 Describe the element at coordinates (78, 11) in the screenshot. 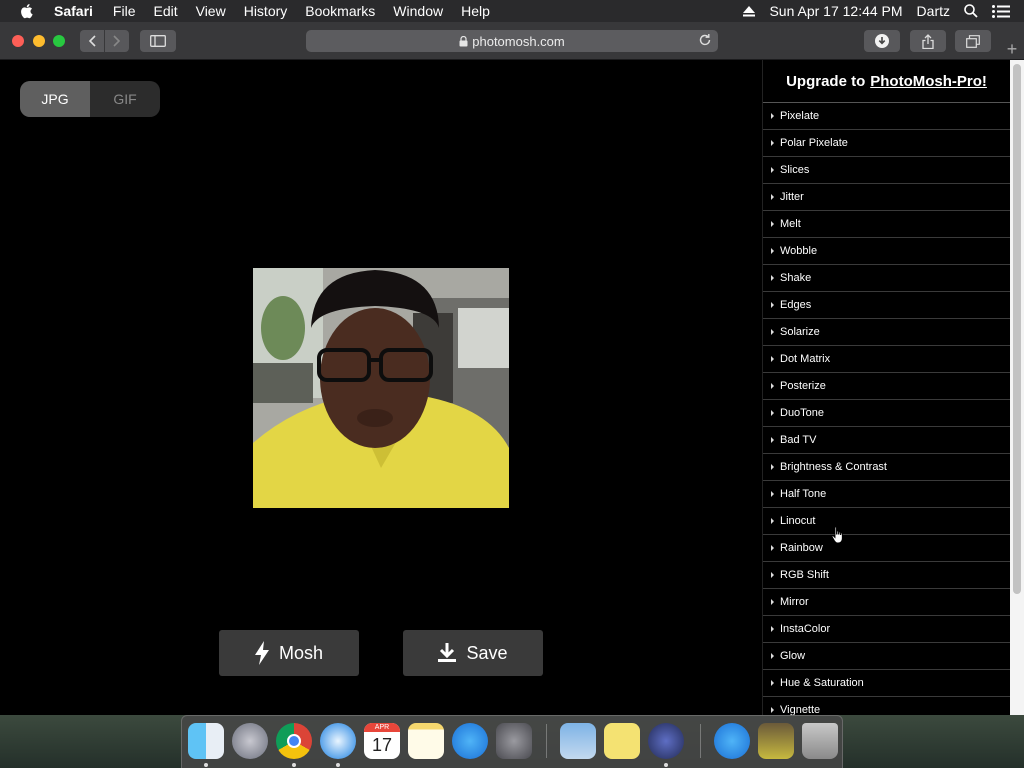

I see `app-name: Safari` at that location.